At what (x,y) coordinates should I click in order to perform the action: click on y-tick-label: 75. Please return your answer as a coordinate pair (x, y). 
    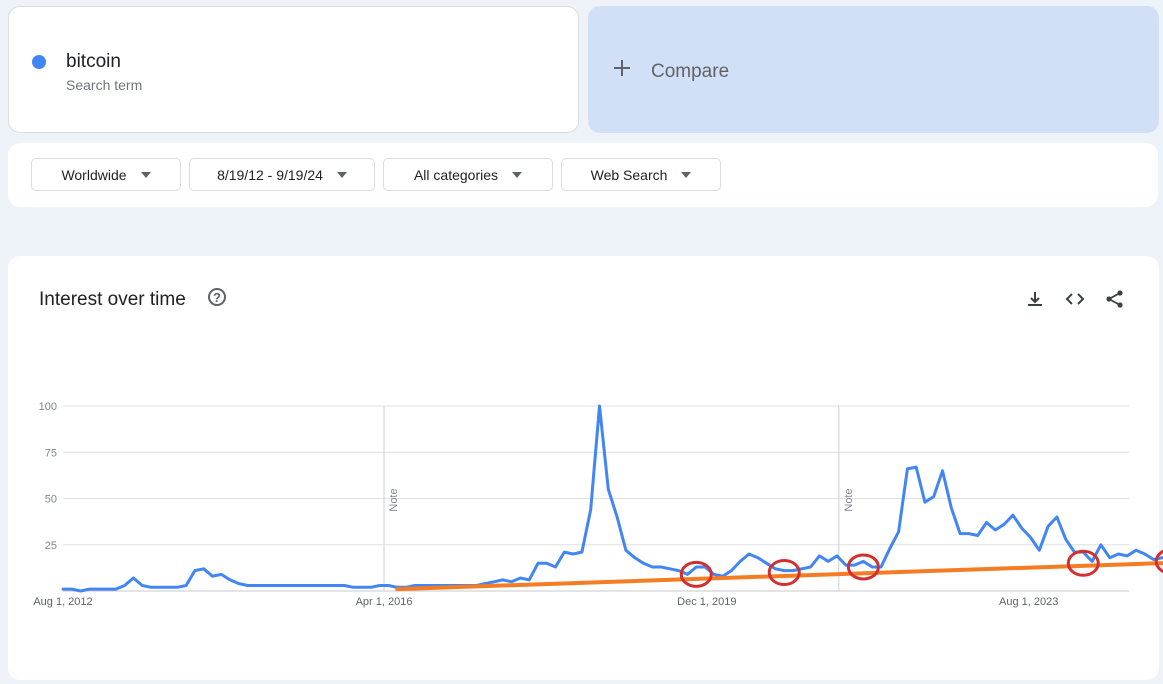
    Looking at the image, I should click on (51, 453).